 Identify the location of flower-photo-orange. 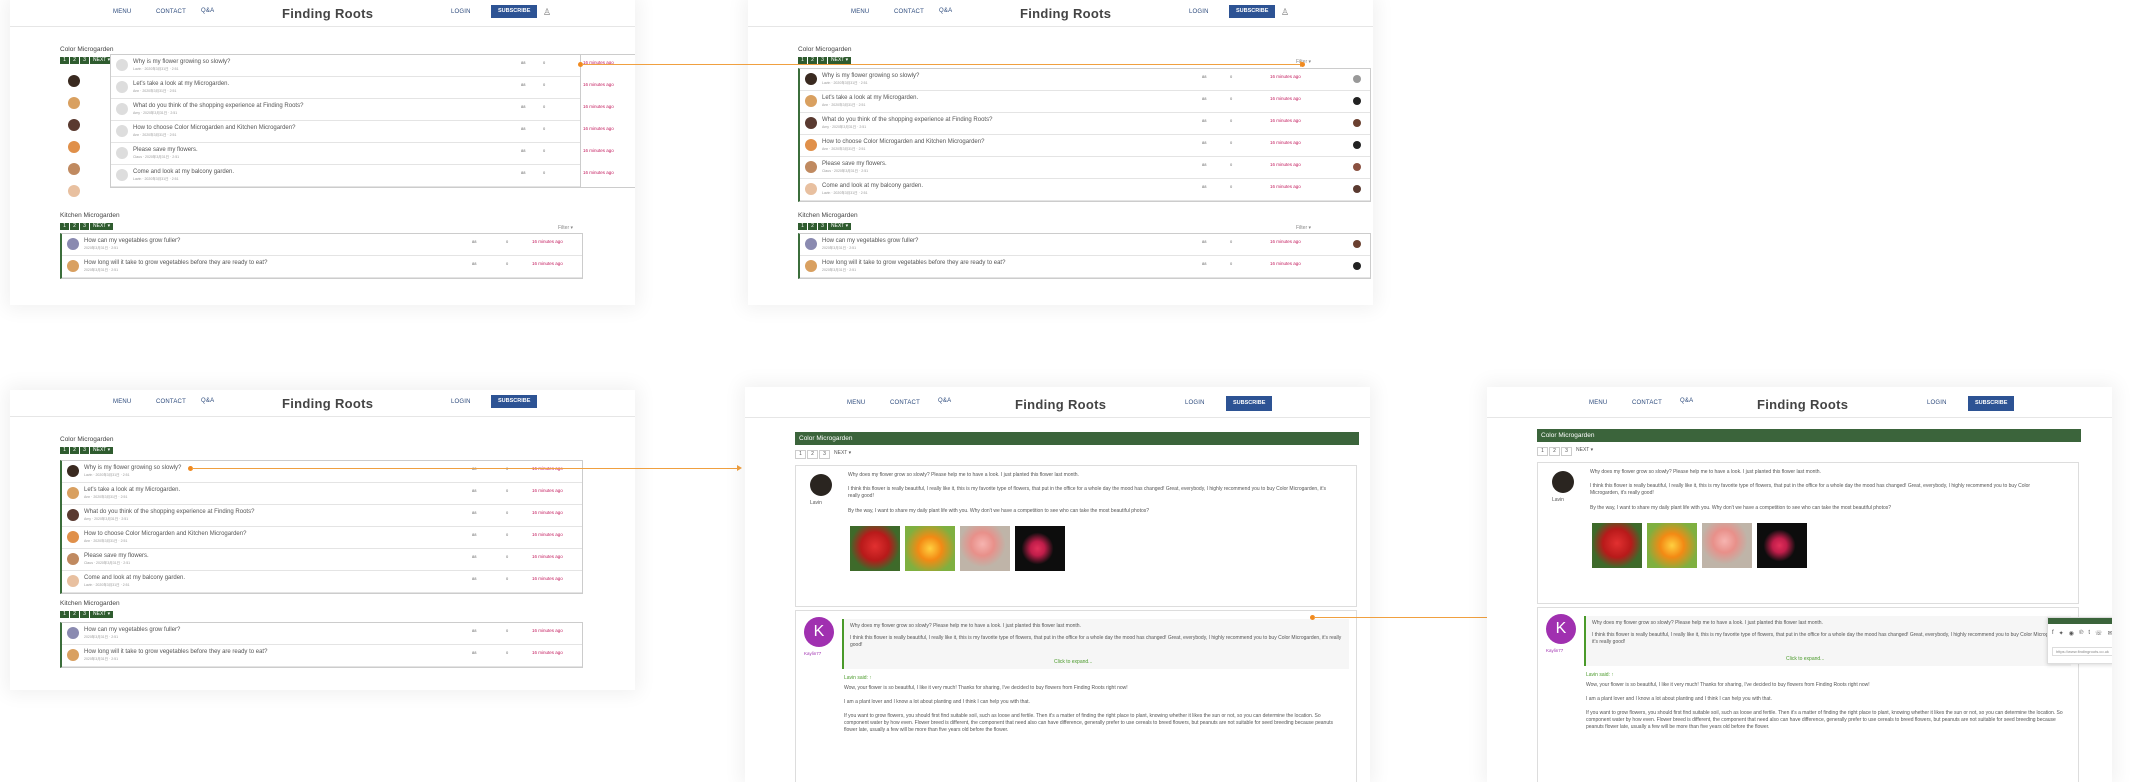
(930, 548).